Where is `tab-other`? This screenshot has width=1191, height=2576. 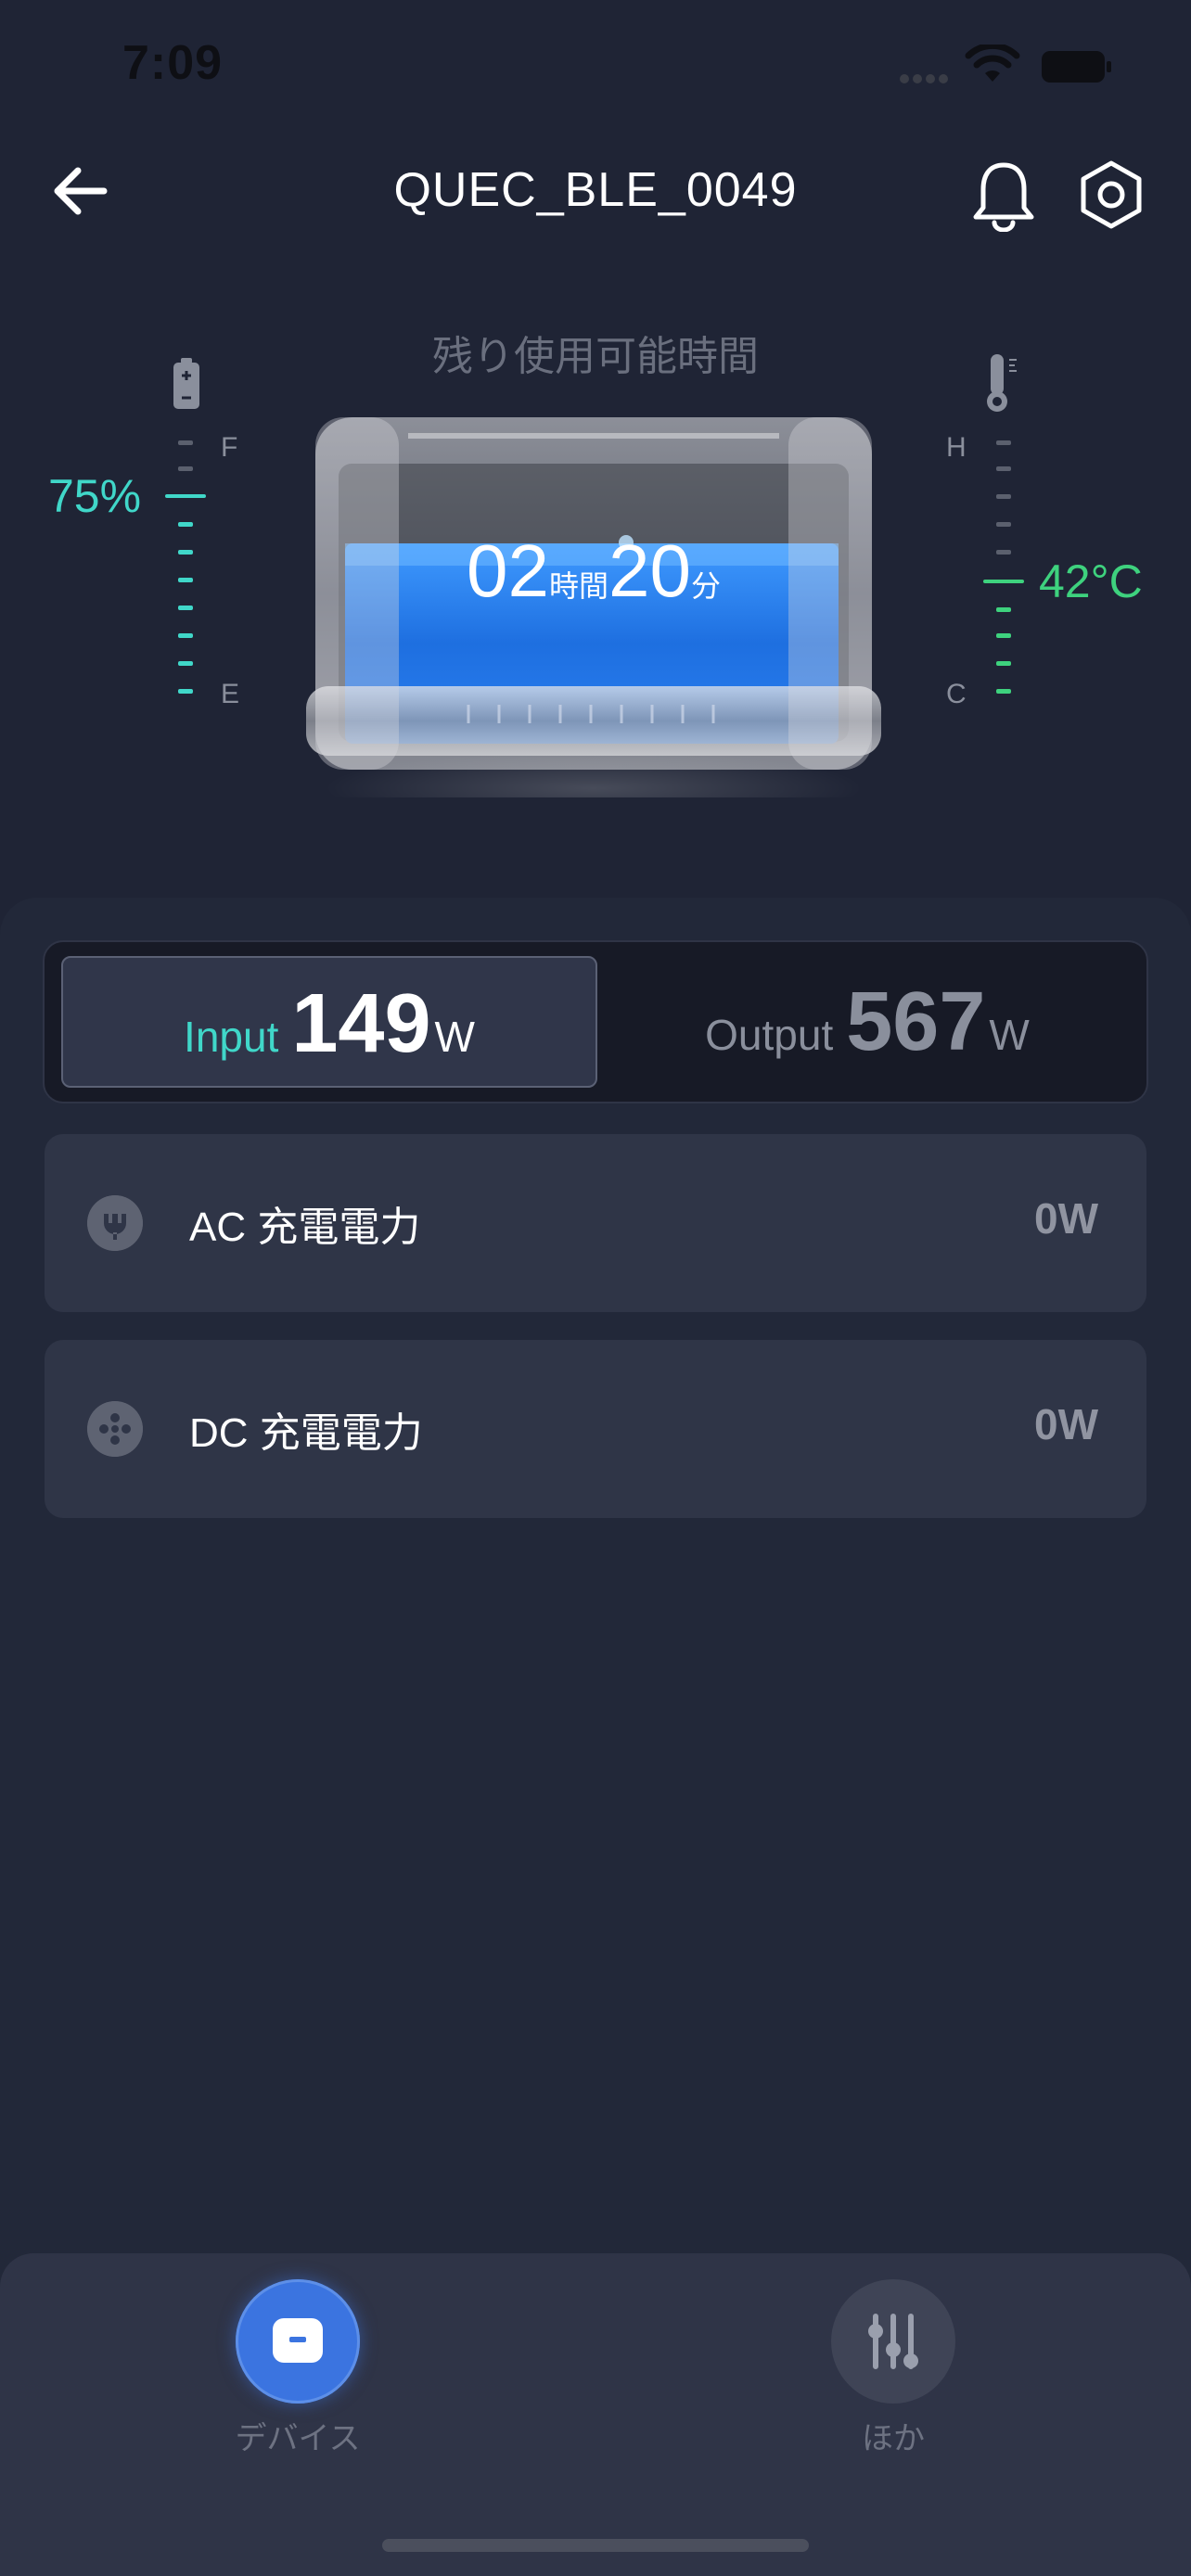 tab-other is located at coordinates (893, 2341).